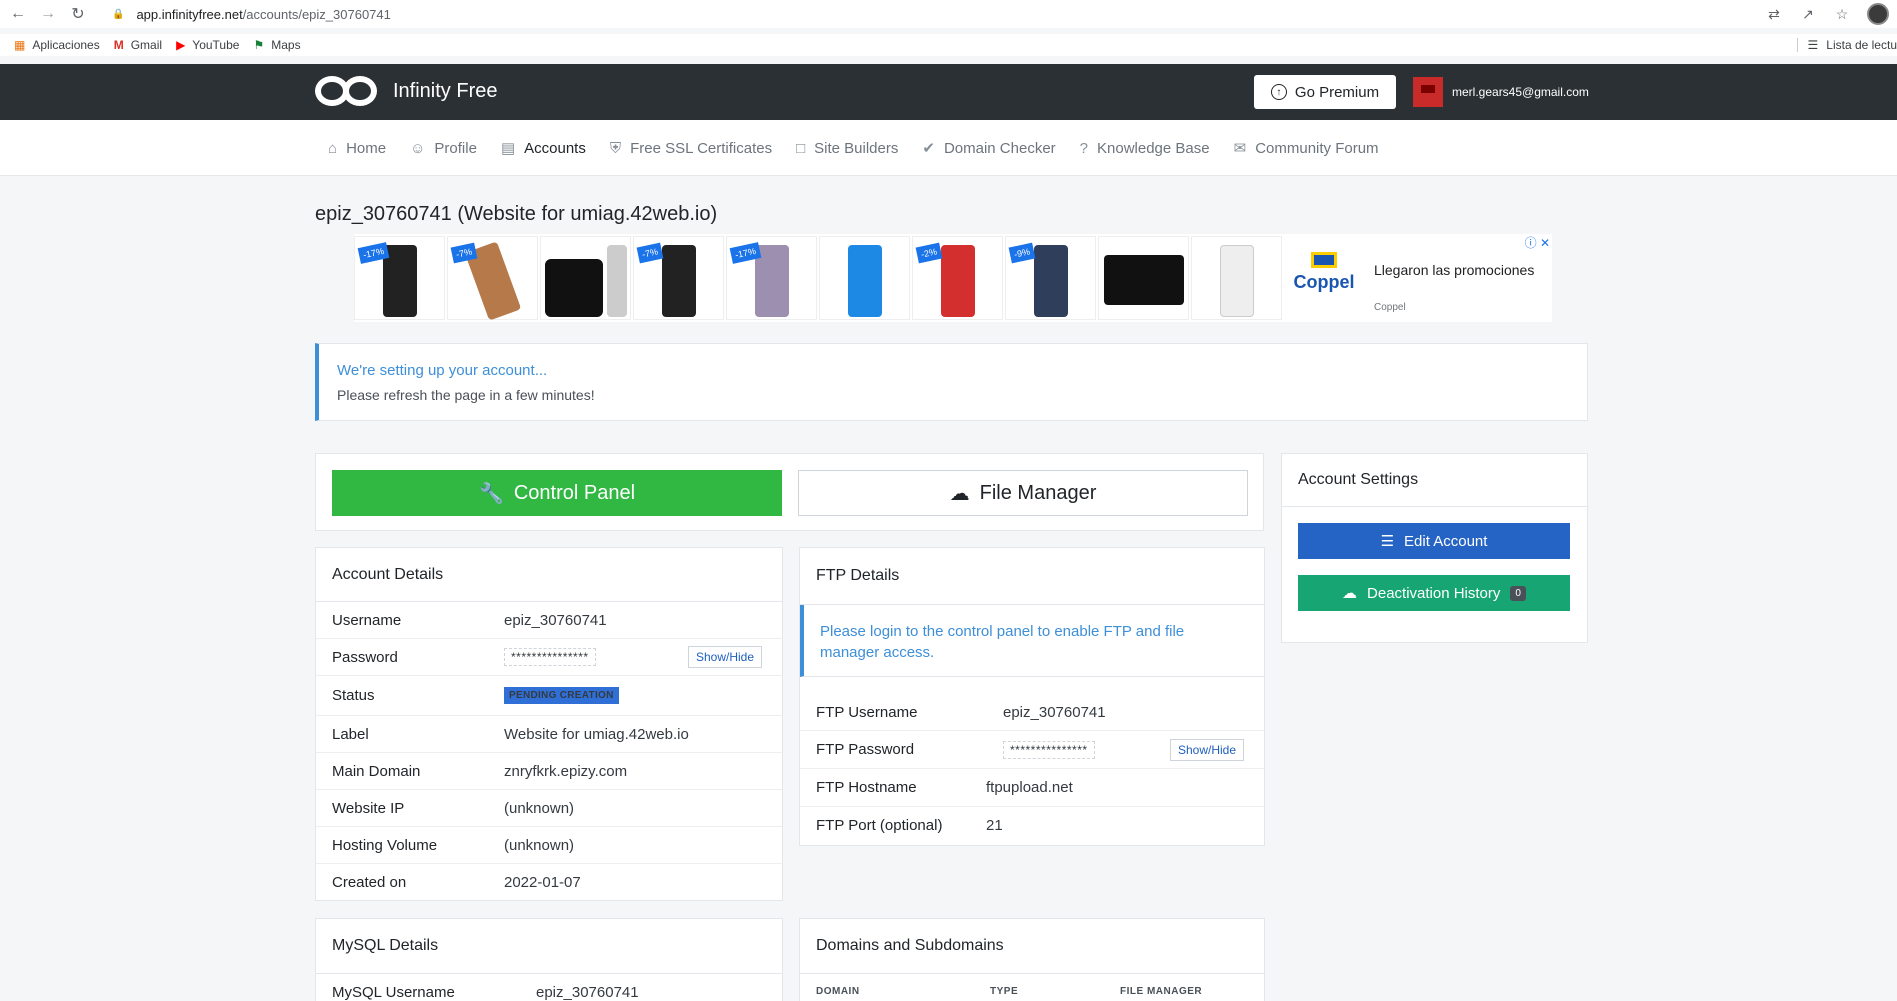 This screenshot has height=1001, width=1897. I want to click on ftp-details-title: FTP Details, so click(1032, 576).